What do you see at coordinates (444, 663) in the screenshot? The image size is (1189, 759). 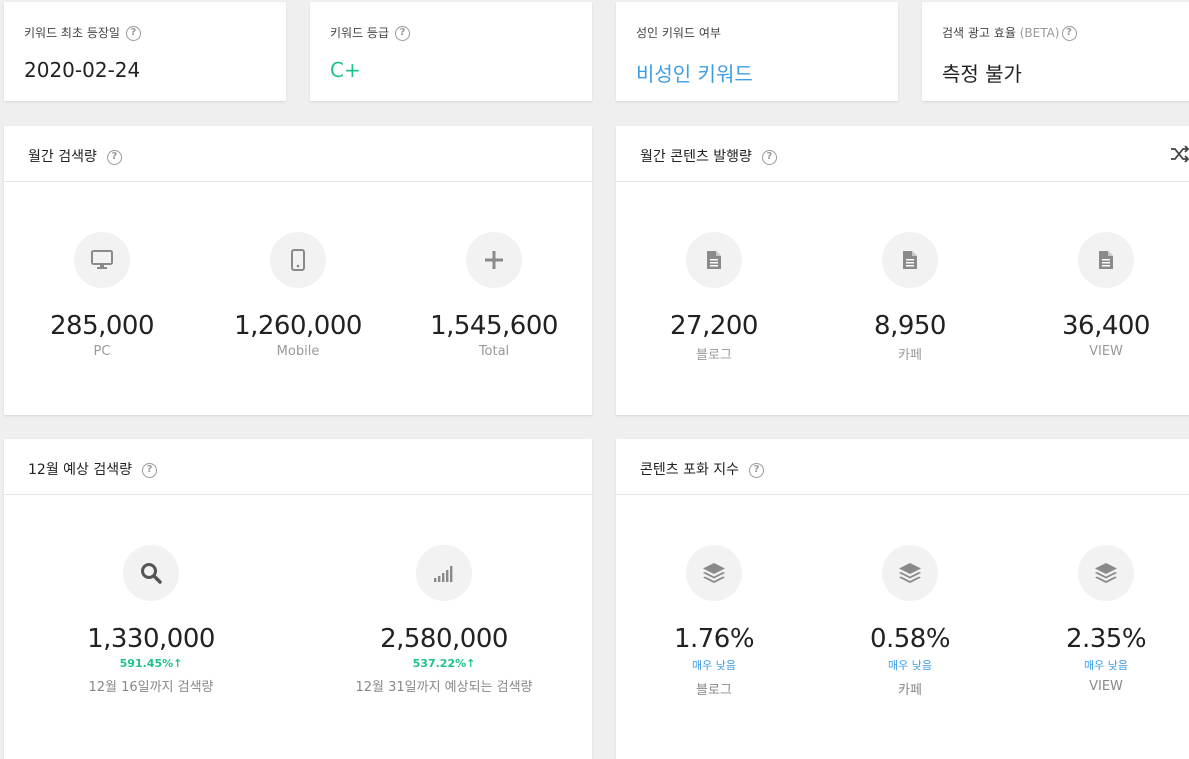 I see `growth-rate: 537.22%↑` at bounding box center [444, 663].